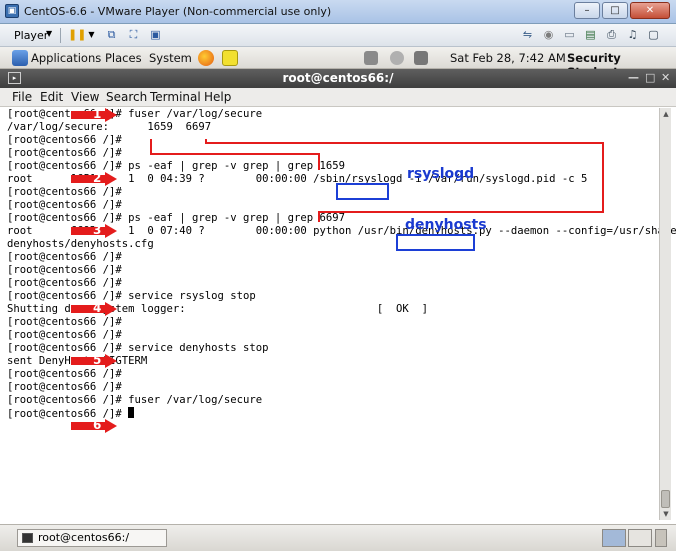  I want to click on applications-icon, so click(20, 58).